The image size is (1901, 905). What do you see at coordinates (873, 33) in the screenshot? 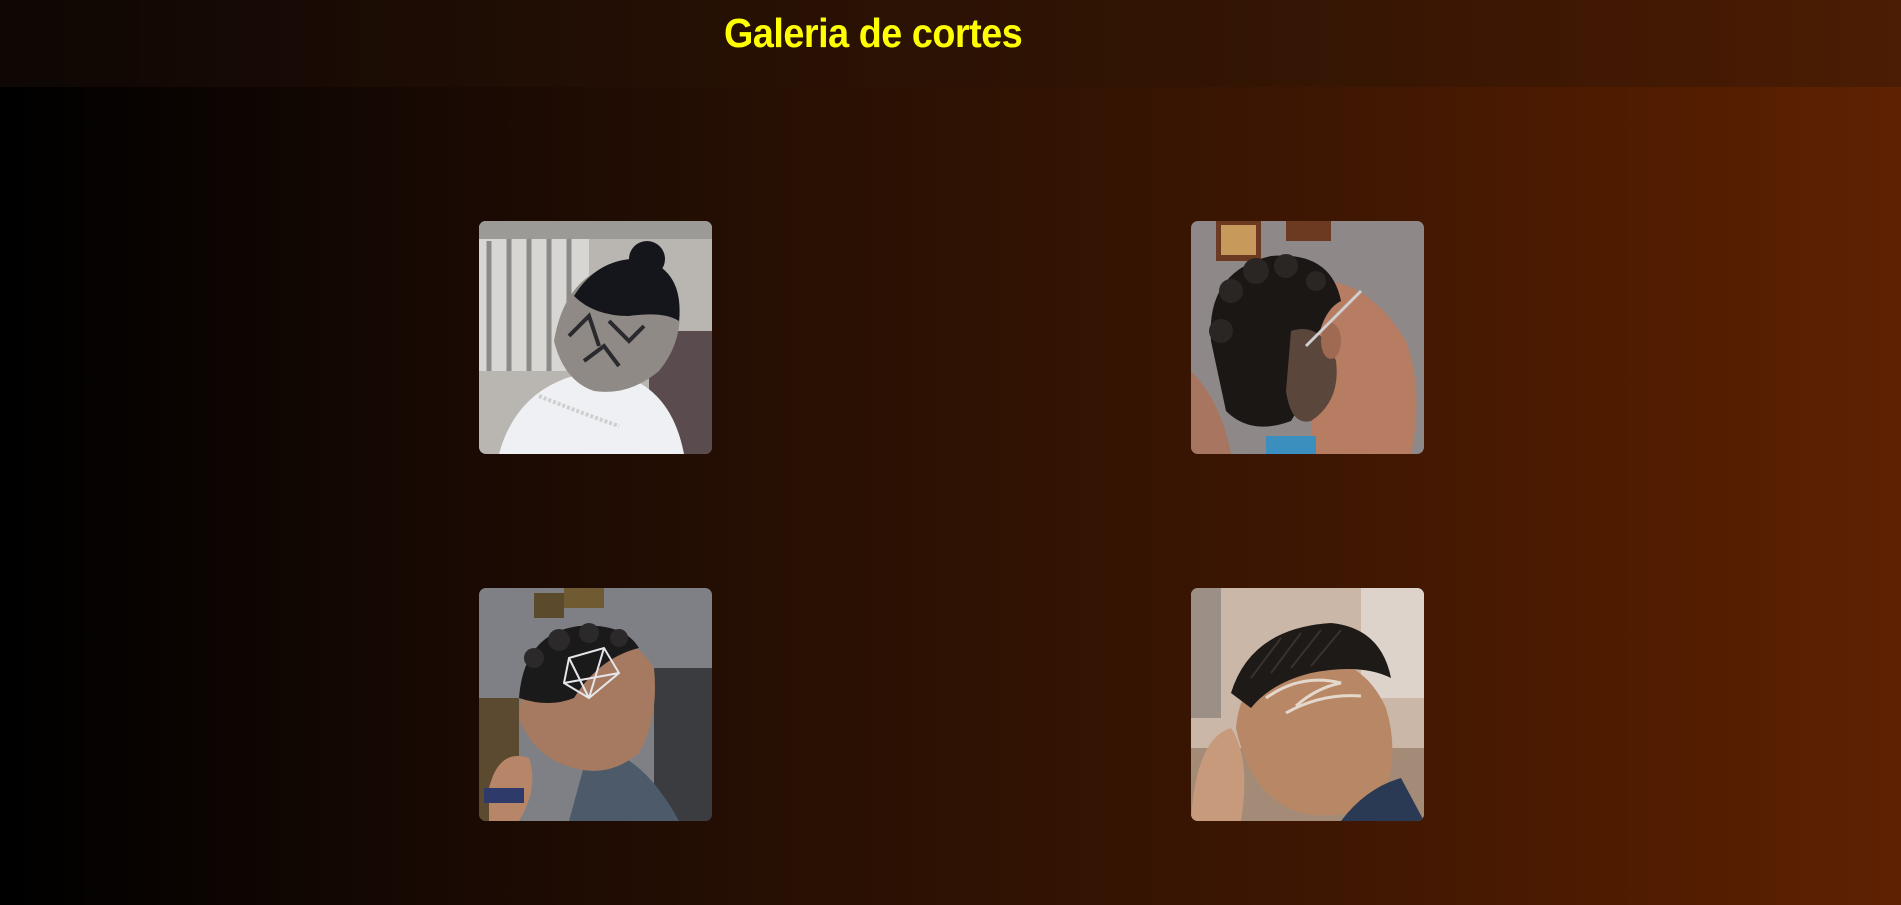
I see `page-title: Galeria de cortes` at bounding box center [873, 33].